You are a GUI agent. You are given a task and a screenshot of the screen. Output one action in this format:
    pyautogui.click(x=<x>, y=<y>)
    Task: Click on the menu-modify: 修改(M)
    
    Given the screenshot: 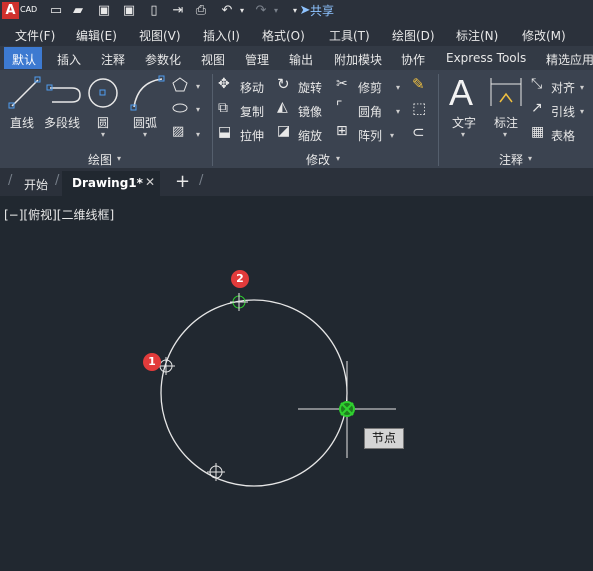 What is the action you would take?
    pyautogui.click(x=544, y=35)
    